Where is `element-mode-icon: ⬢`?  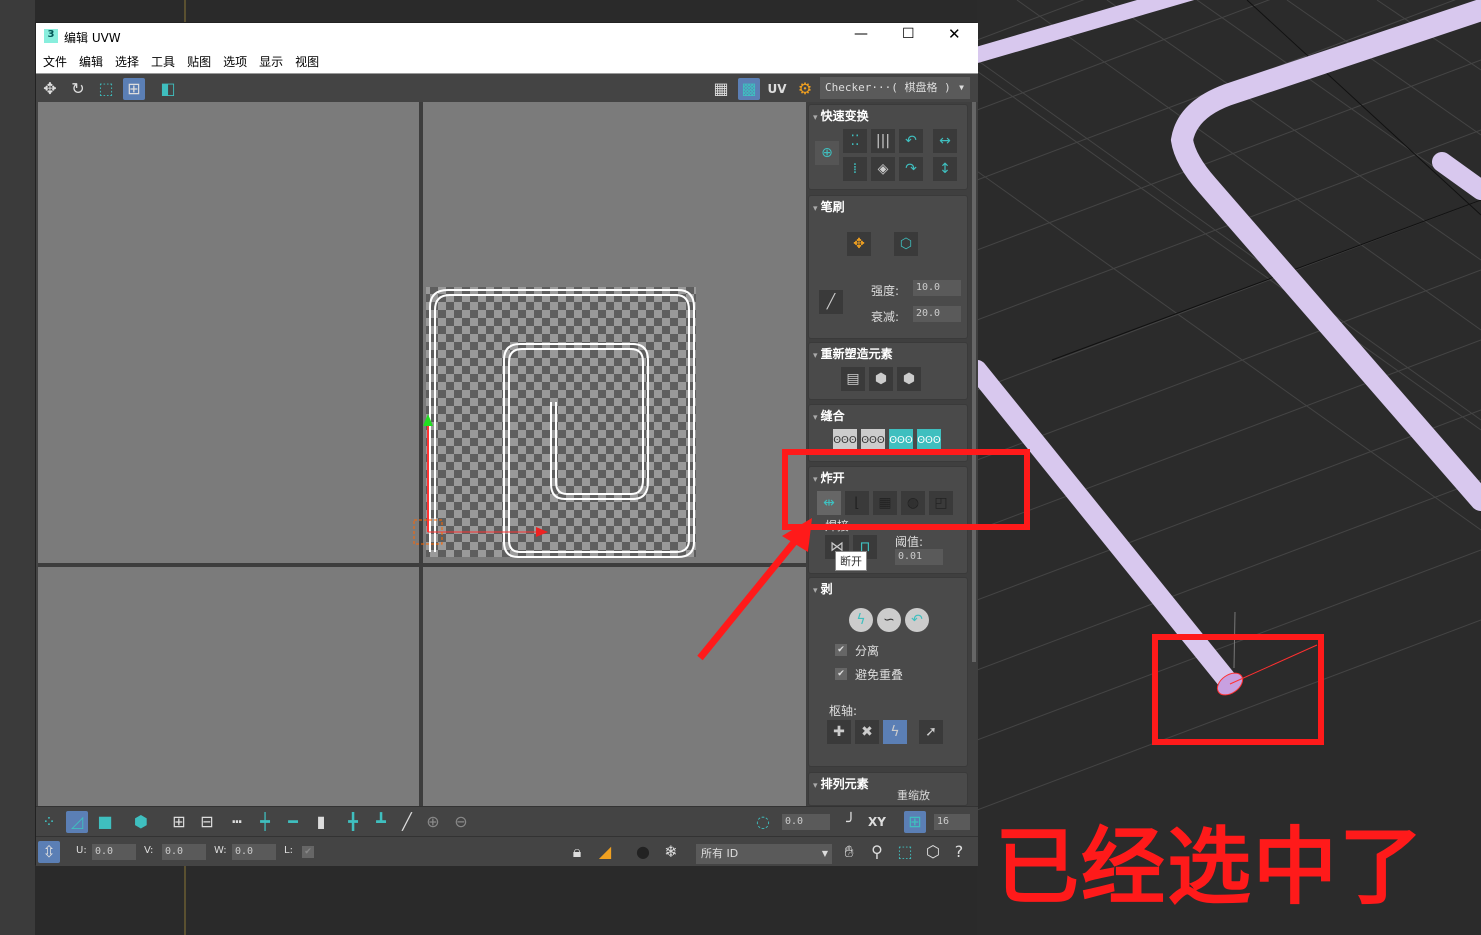 element-mode-icon: ⬢ is located at coordinates (141, 822).